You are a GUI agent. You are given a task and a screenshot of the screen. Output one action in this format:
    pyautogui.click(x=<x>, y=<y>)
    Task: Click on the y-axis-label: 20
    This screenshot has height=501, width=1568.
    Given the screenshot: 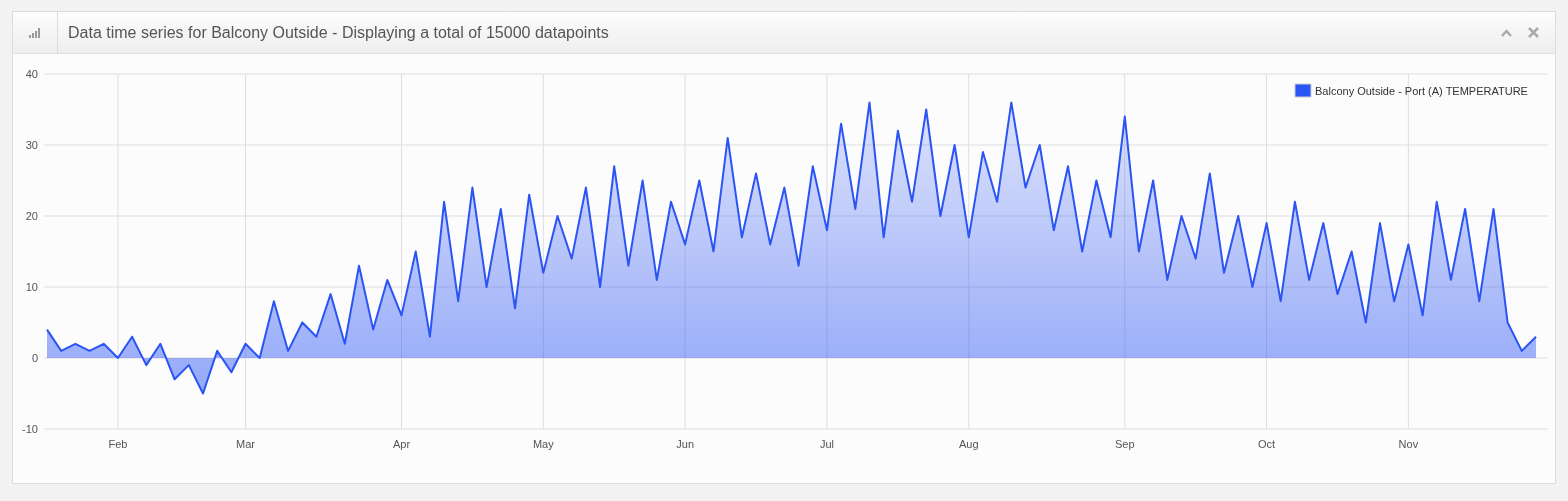 What is the action you would take?
    pyautogui.click(x=31, y=216)
    